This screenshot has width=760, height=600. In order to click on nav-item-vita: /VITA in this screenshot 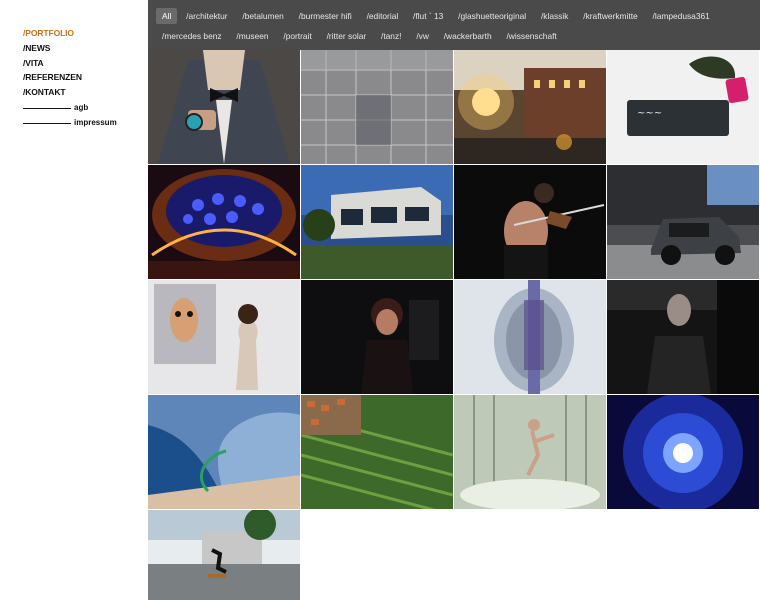, I will do `click(52, 63)`.